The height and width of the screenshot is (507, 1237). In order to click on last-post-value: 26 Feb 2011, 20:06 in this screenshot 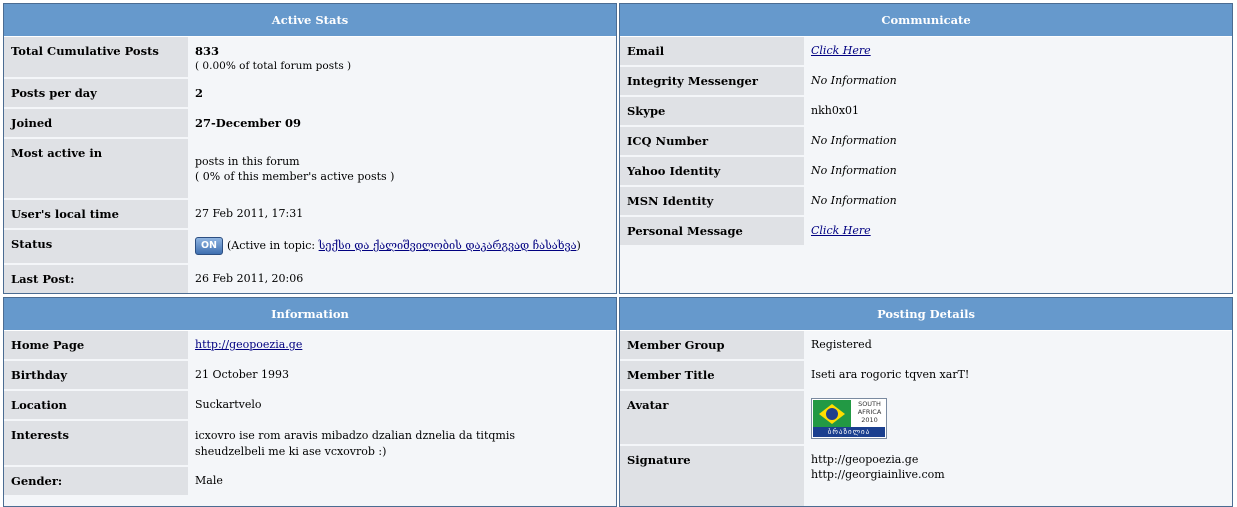, I will do `click(402, 279)`.